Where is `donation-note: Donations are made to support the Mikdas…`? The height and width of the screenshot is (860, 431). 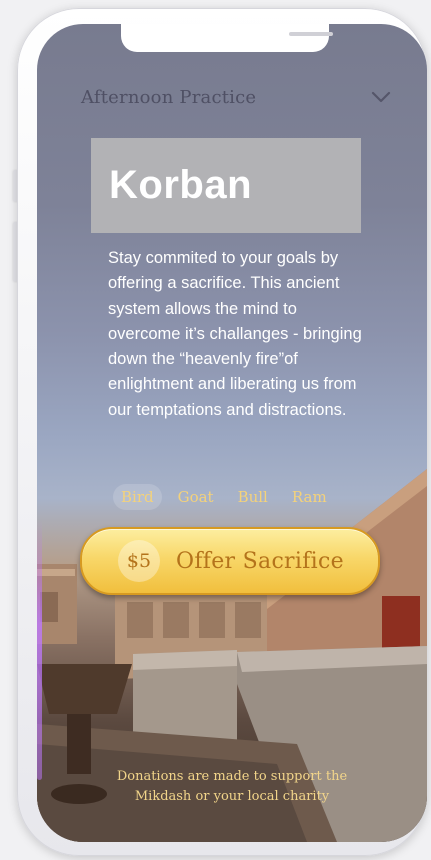 donation-note: Donations are made to support the Mikdas… is located at coordinates (232, 787).